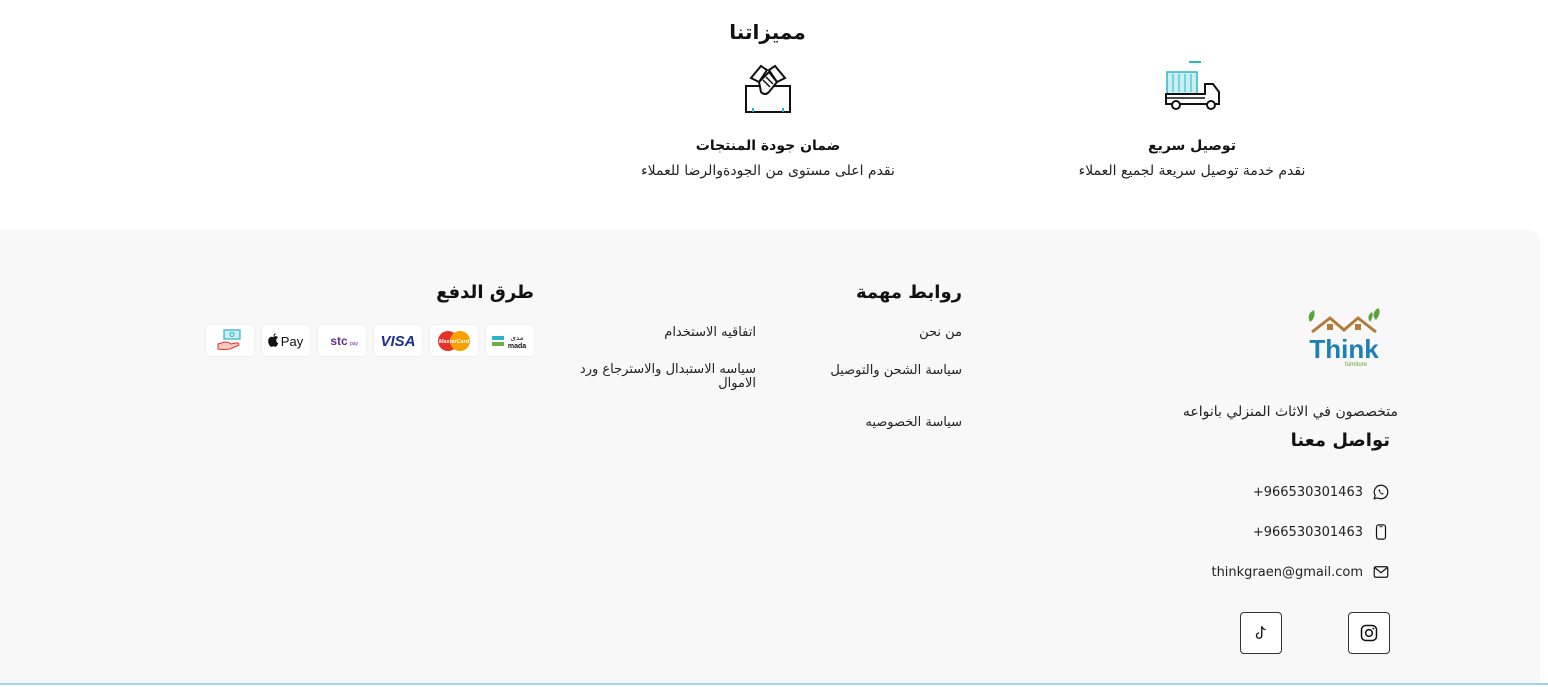 This screenshot has height=687, width=1548. I want to click on mastercard-logo: MasterCard, so click(454, 340).